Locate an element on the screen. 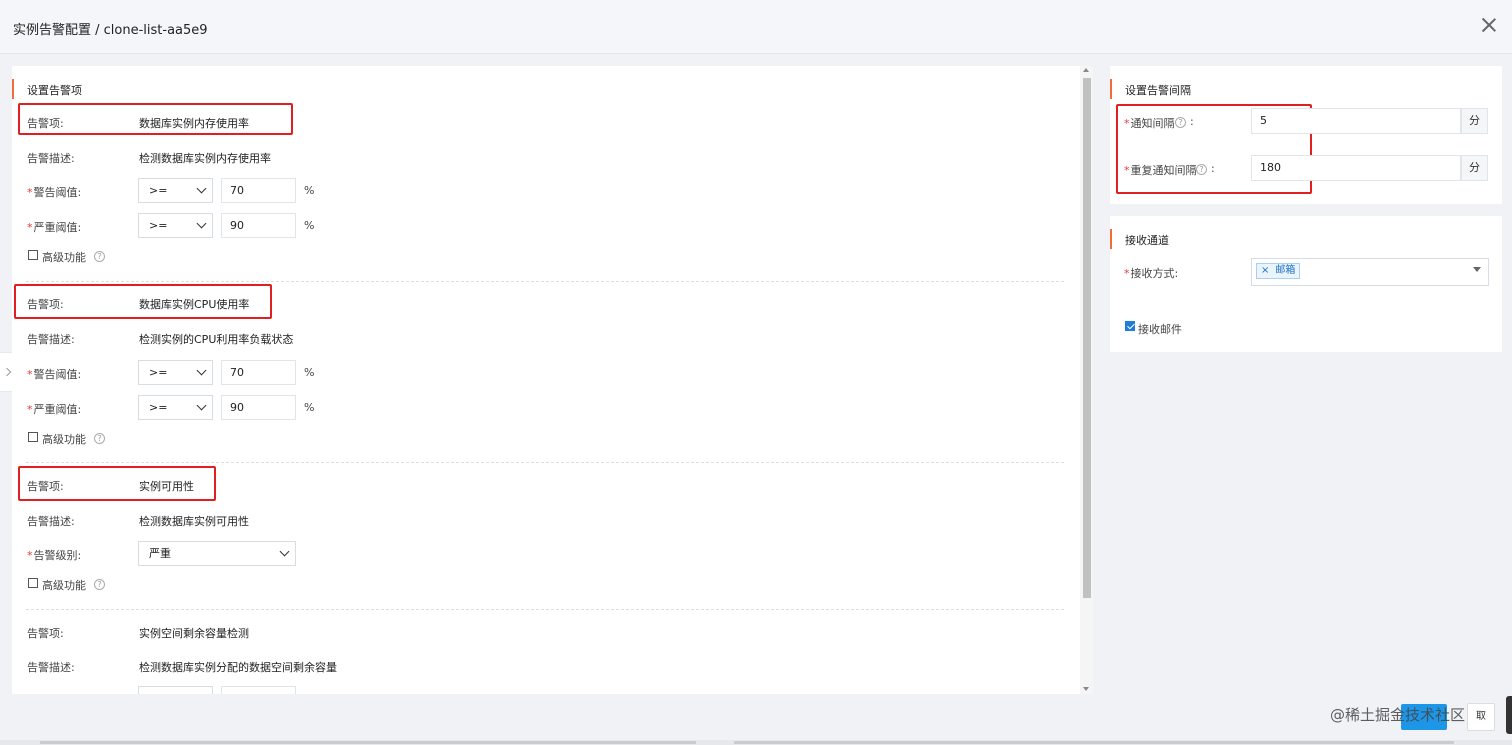 This screenshot has height=745, width=1512. alert-level-label-text: 告警级别: is located at coordinates (57, 555).